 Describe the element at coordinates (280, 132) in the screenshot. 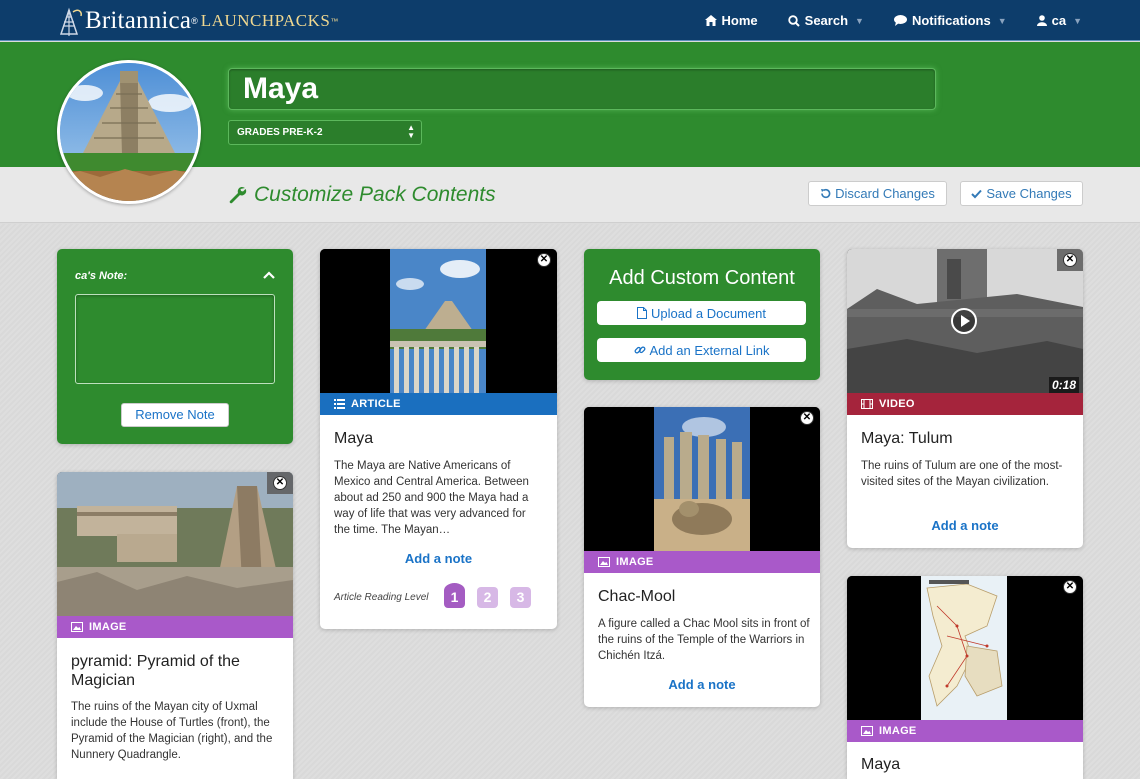

I see `grade-level-value: GRADES PRE-K-2` at that location.